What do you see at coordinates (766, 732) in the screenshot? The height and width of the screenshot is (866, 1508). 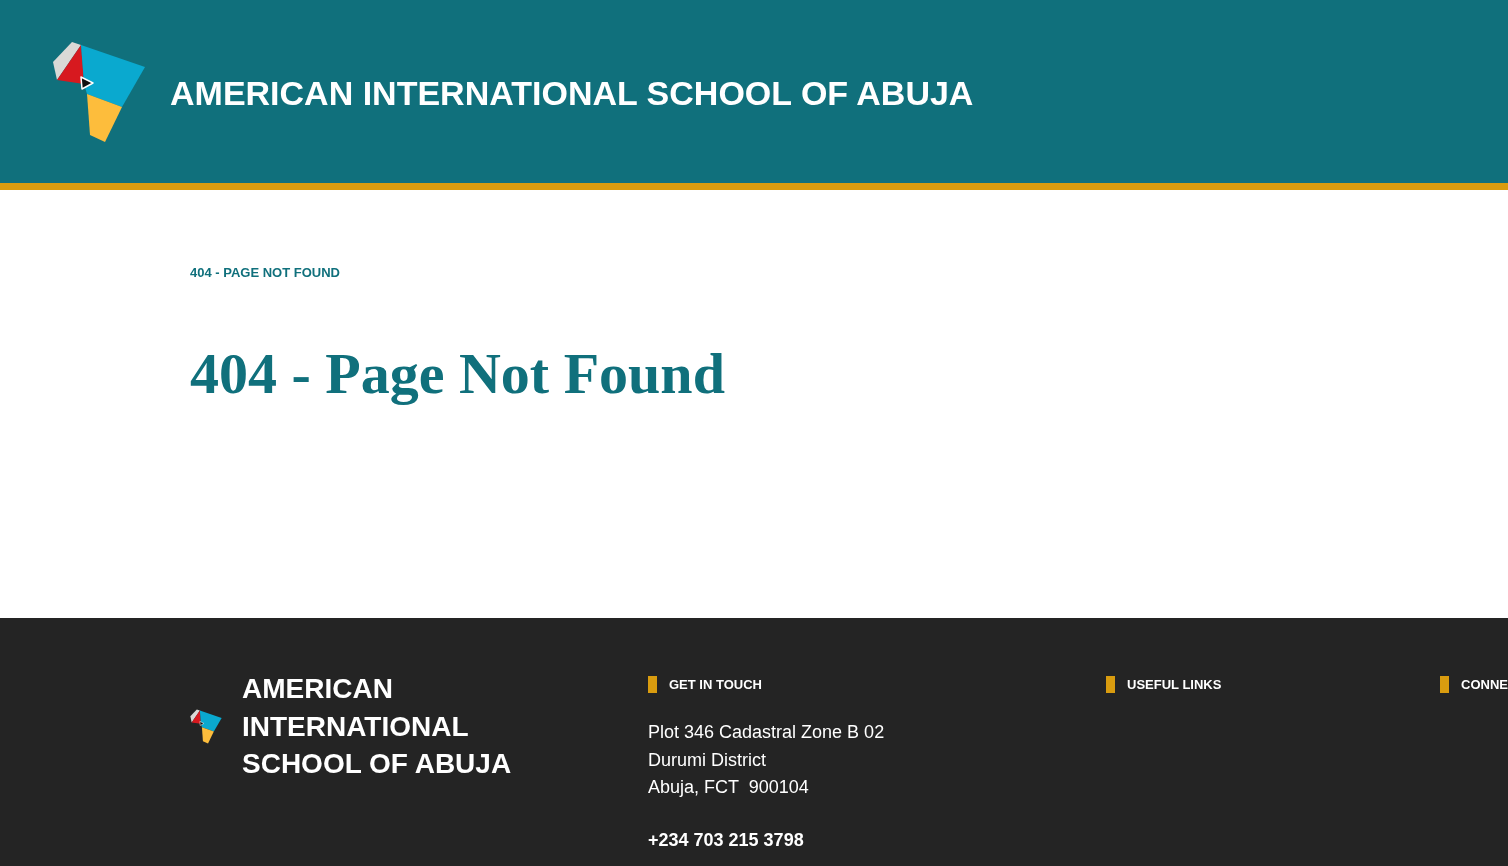 I see `address-line: Plot 346 Cadastral Zone B 02` at bounding box center [766, 732].